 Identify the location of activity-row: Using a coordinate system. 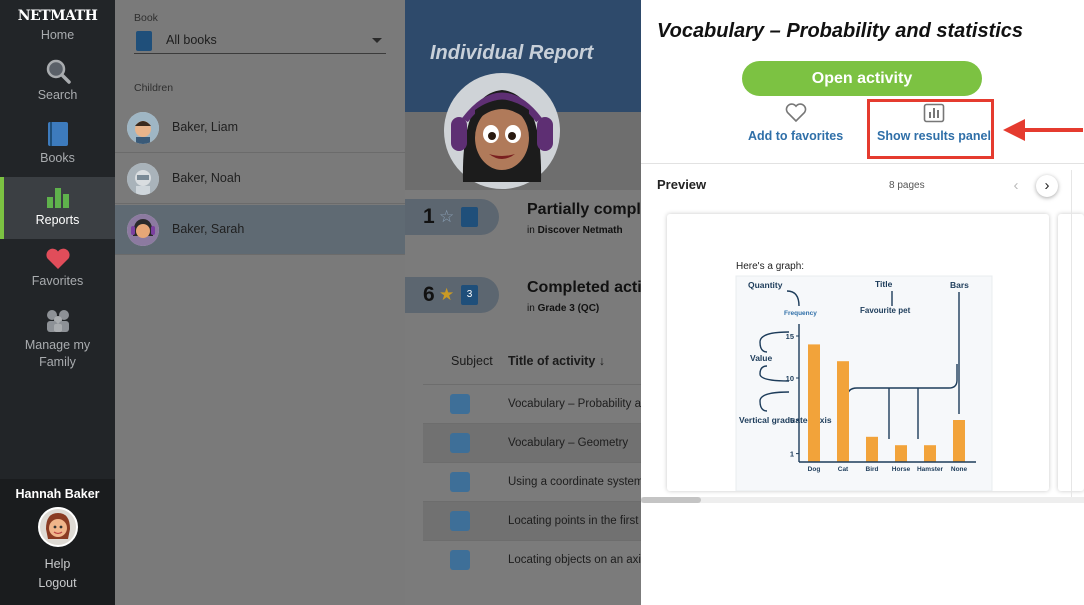
(532, 481).